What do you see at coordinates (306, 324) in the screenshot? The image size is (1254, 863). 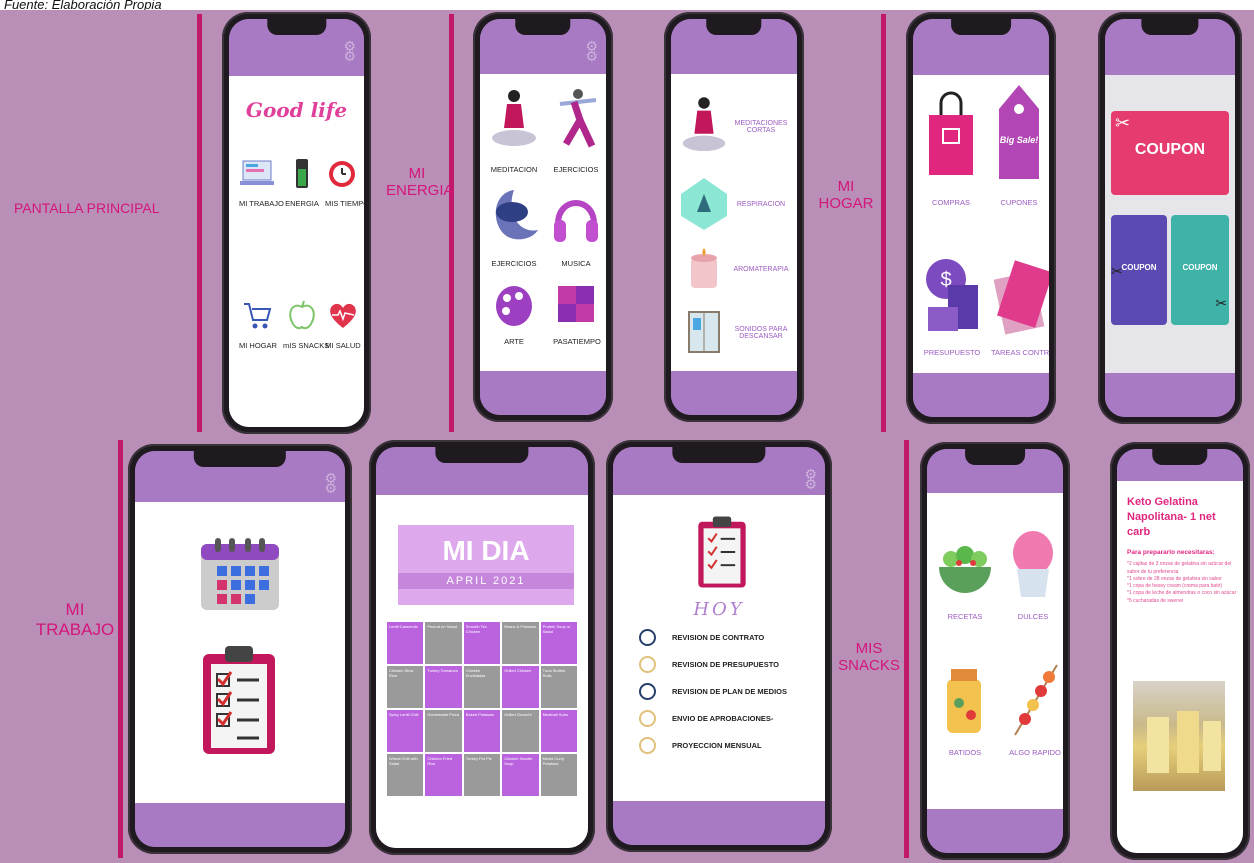 I see `tile-mis-snacks: mIS SNACKS` at bounding box center [306, 324].